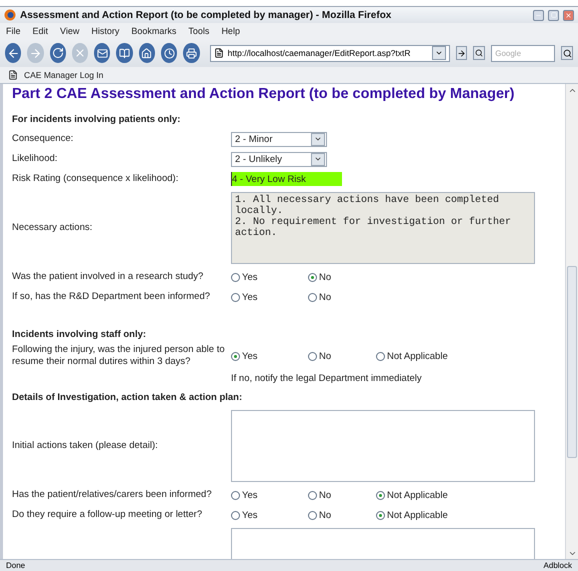 This screenshot has width=578, height=571. What do you see at coordinates (16, 565) in the screenshot?
I see `status-text: Done` at bounding box center [16, 565].